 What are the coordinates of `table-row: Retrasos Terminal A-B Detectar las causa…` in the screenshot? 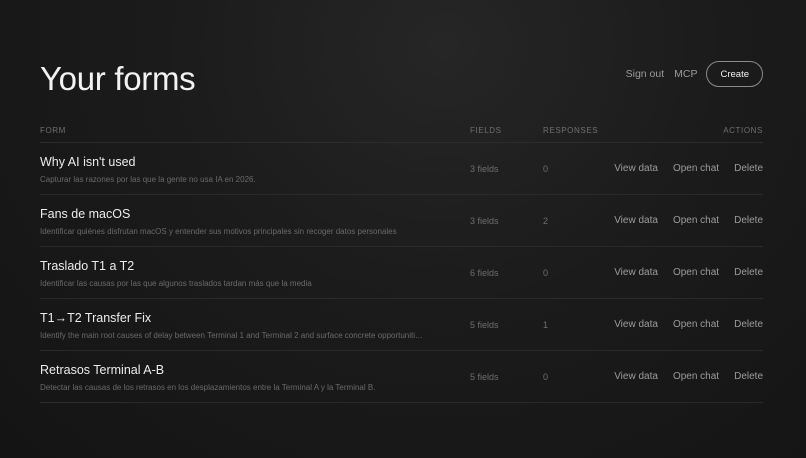 It's located at (401, 377).